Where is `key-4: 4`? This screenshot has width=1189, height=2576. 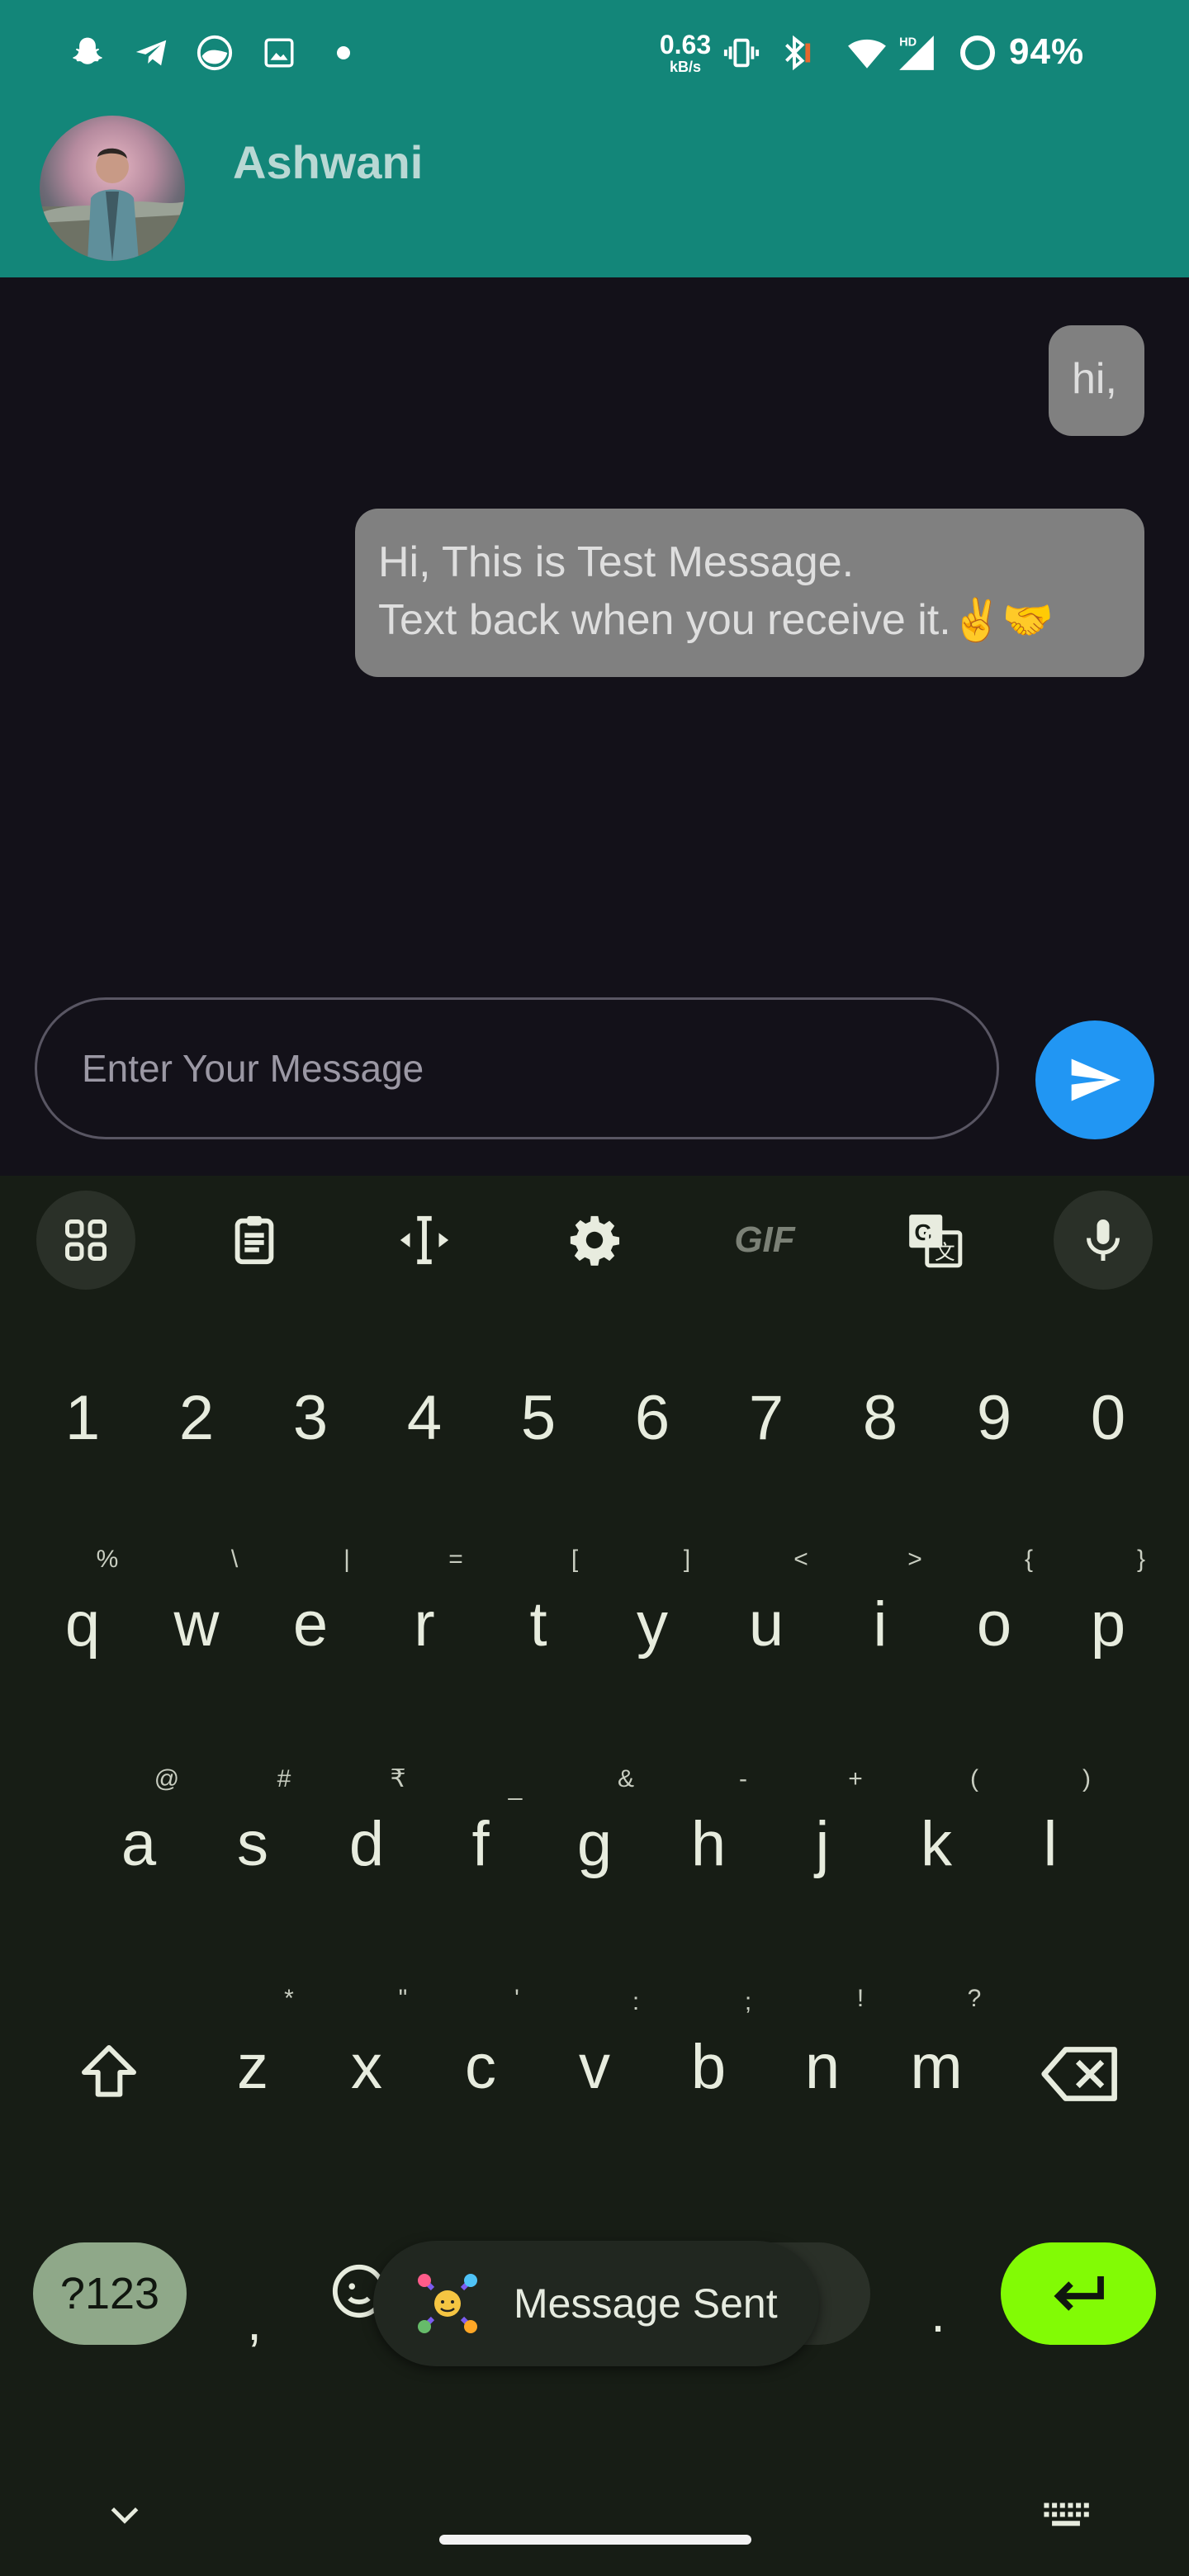 key-4: 4 is located at coordinates (424, 1418).